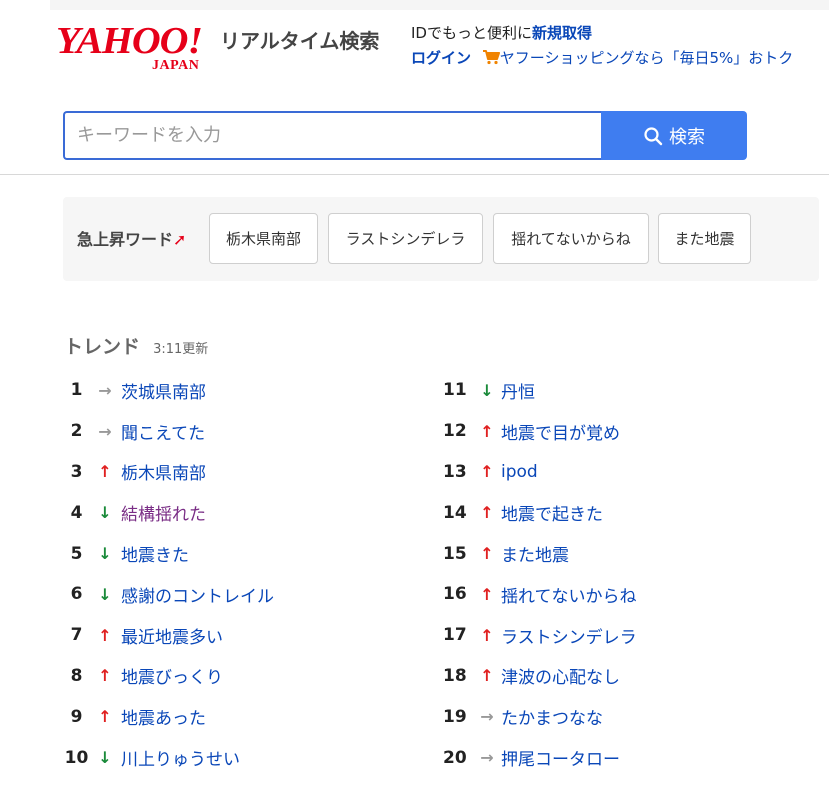  I want to click on rising-words-box: 急上昇ワード➚ 栃木県南部 ラストシンデレラ 揺れてないからね また地震, so click(441, 239).